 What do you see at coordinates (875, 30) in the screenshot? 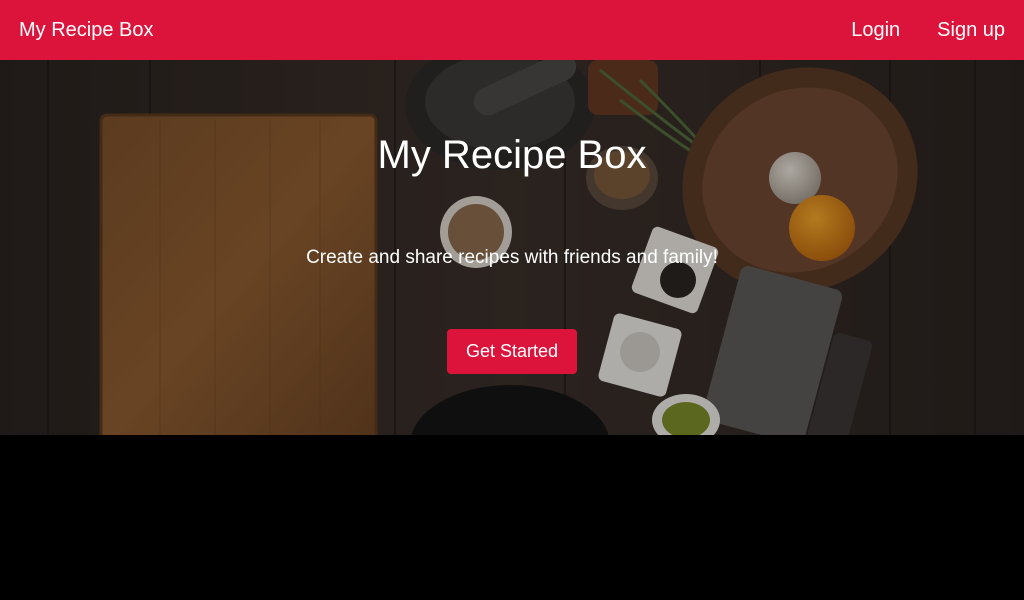
I see `login-link: Login` at bounding box center [875, 30].